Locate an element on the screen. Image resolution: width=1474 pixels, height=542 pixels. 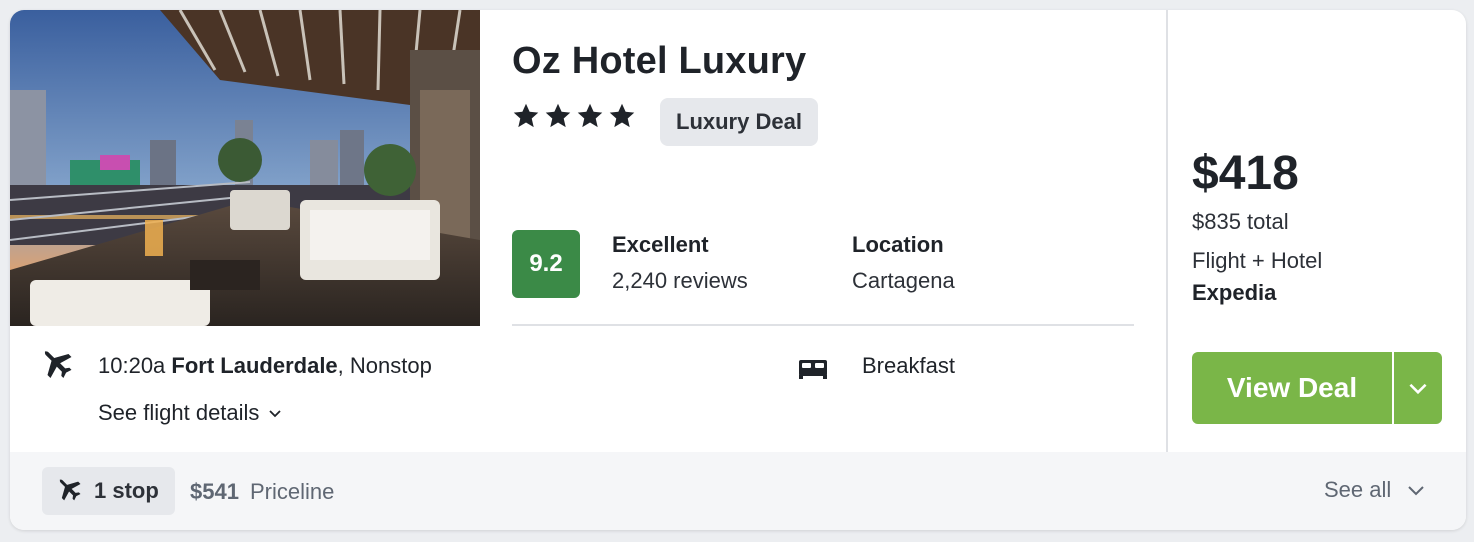
deal-badge: Luxury Deal is located at coordinates (739, 122).